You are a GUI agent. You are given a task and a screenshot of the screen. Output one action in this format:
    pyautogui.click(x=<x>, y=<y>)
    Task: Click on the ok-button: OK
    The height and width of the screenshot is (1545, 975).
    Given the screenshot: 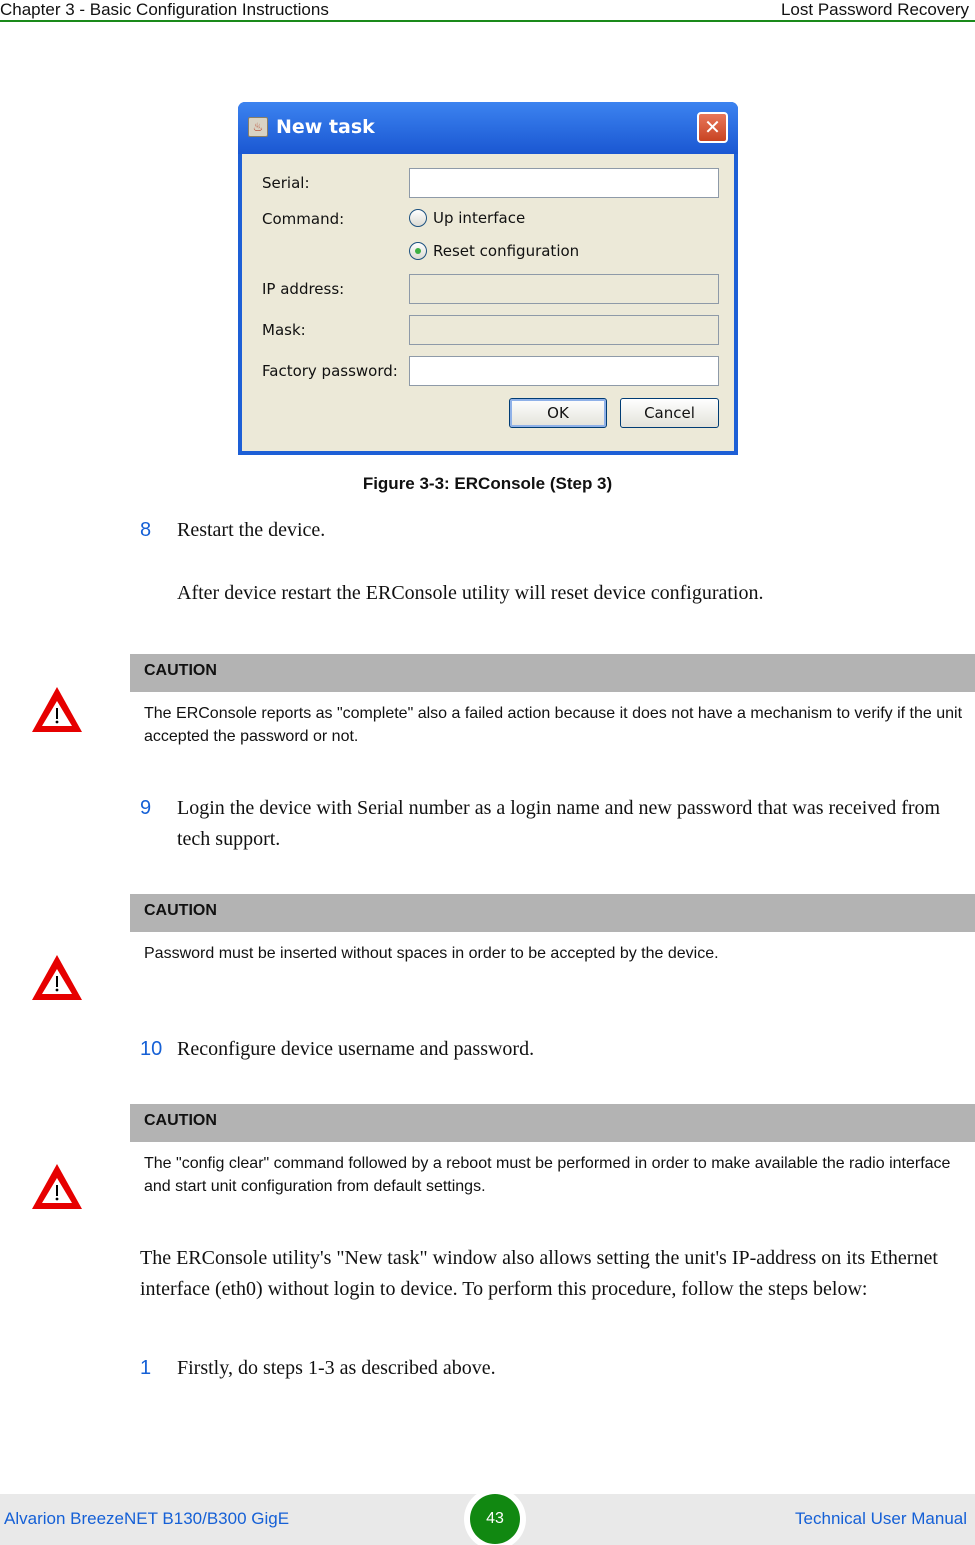 What is the action you would take?
    pyautogui.click(x=558, y=413)
    